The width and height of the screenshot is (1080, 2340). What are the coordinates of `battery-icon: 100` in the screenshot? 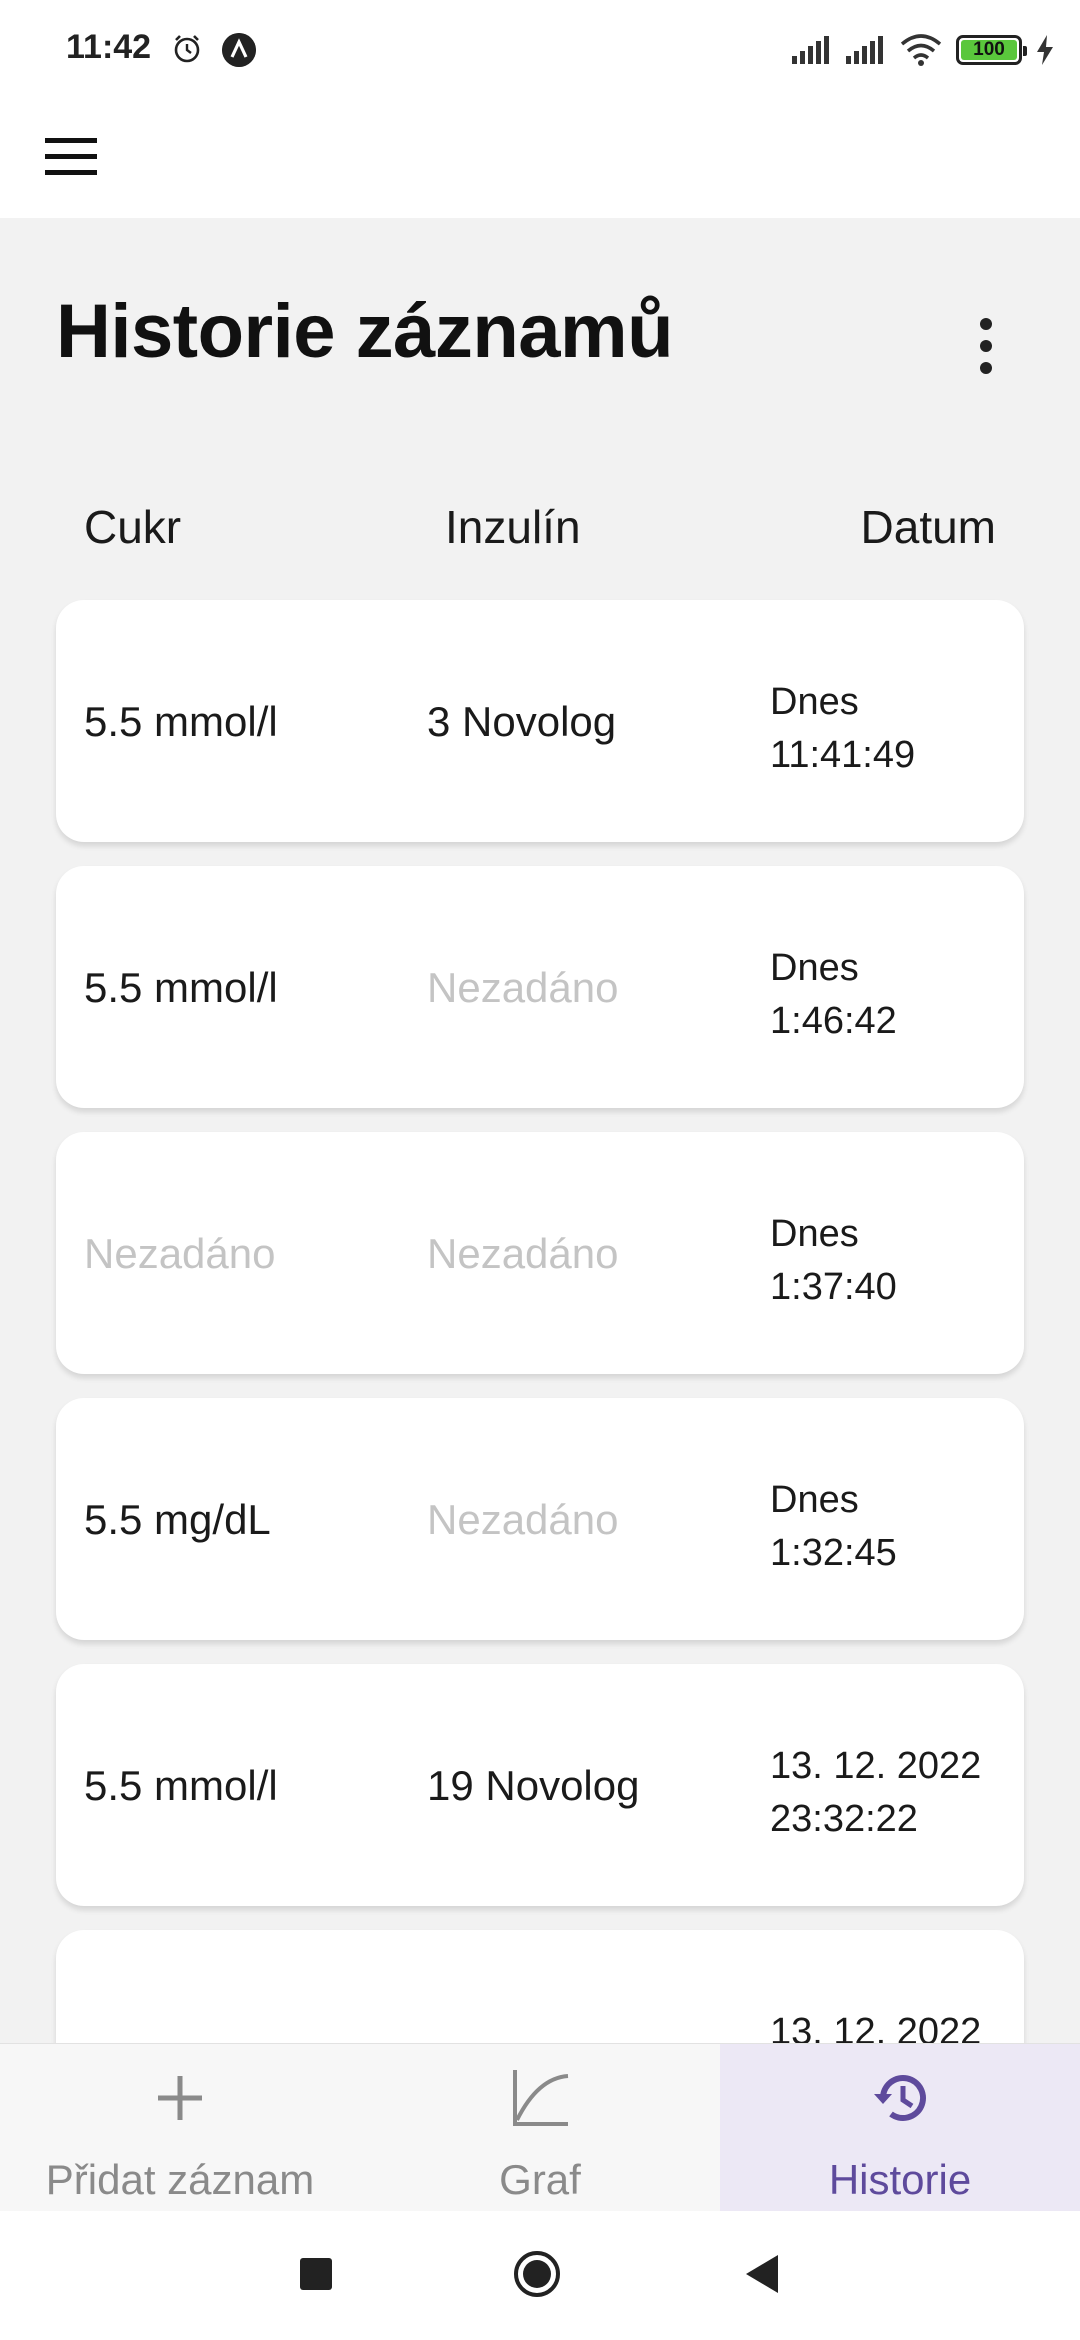 It's located at (991, 50).